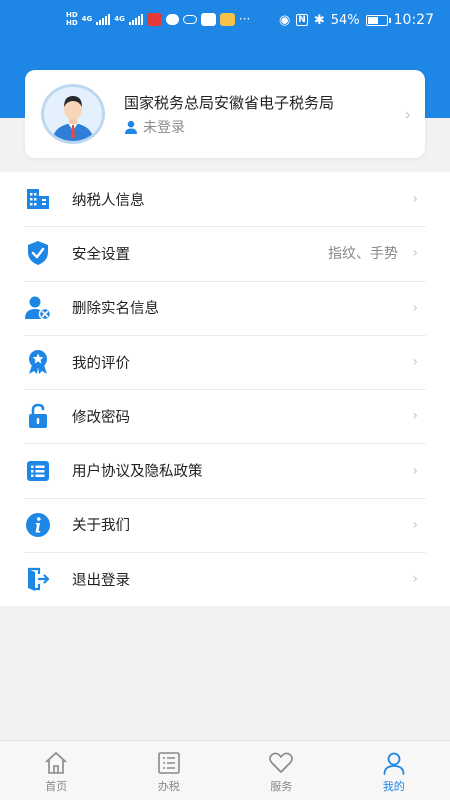 Image resolution: width=450 pixels, height=800 pixels. I want to click on menu-item-label: 修改密码, so click(101, 417).